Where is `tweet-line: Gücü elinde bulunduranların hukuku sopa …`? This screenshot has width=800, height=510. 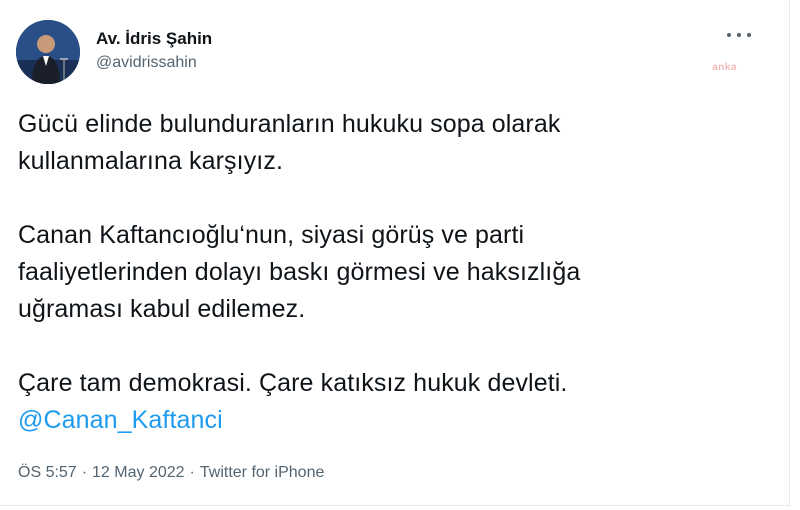
tweet-line: Gücü elinde bulunduranların hukuku sopa … is located at coordinates (289, 124).